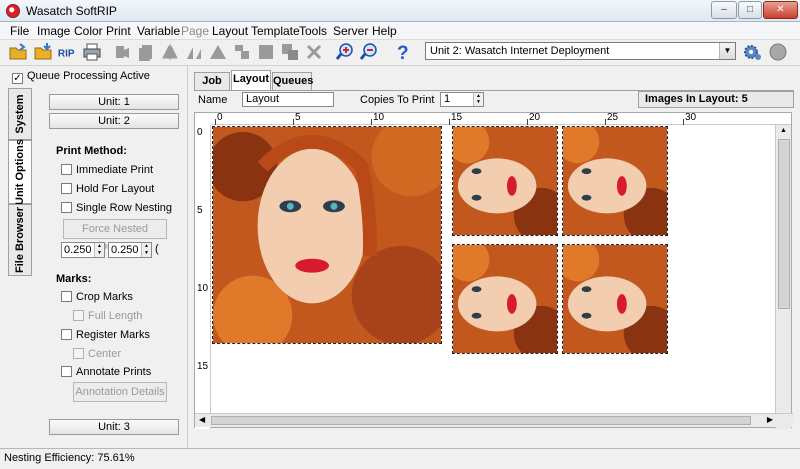 This screenshot has height=469, width=800. What do you see at coordinates (114, 427) in the screenshot?
I see `unit-3-header: Unit: 3` at bounding box center [114, 427].